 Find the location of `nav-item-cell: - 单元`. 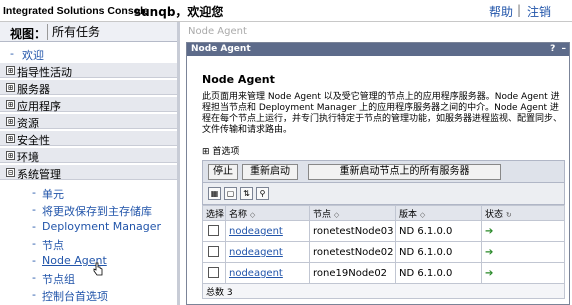

nav-item-cell: - 单元 is located at coordinates (48, 194).